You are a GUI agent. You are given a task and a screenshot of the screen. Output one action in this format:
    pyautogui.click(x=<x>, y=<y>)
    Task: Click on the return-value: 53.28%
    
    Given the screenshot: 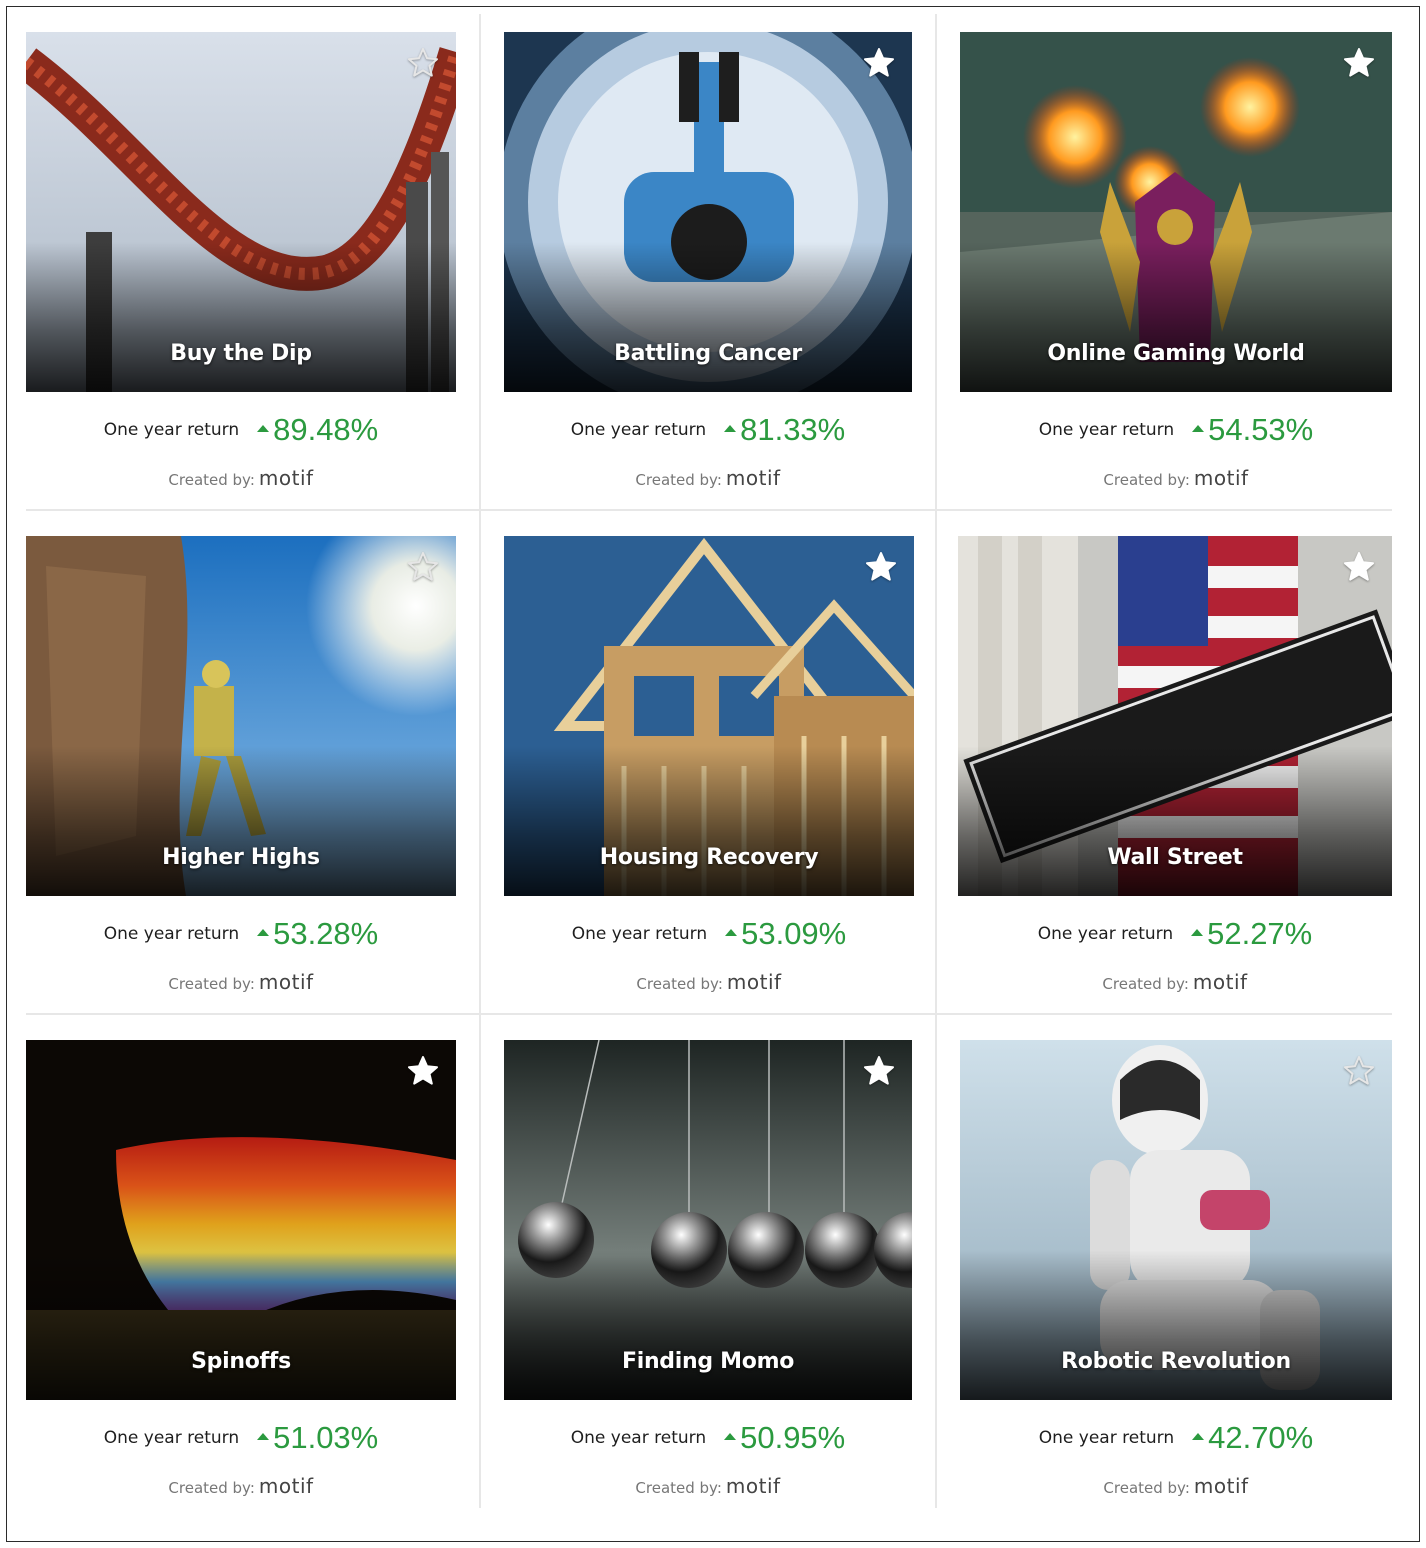 What is the action you would take?
    pyautogui.click(x=317, y=934)
    